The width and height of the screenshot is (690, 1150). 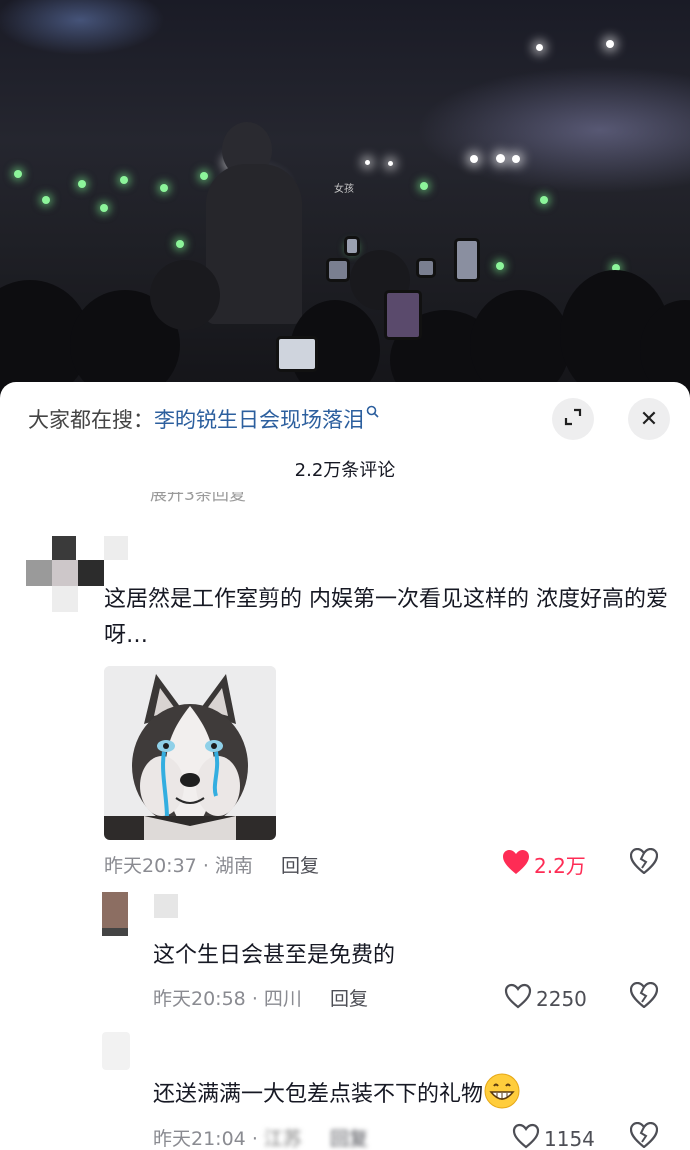 What do you see at coordinates (282, 1139) in the screenshot?
I see `reply-location: 江苏` at bounding box center [282, 1139].